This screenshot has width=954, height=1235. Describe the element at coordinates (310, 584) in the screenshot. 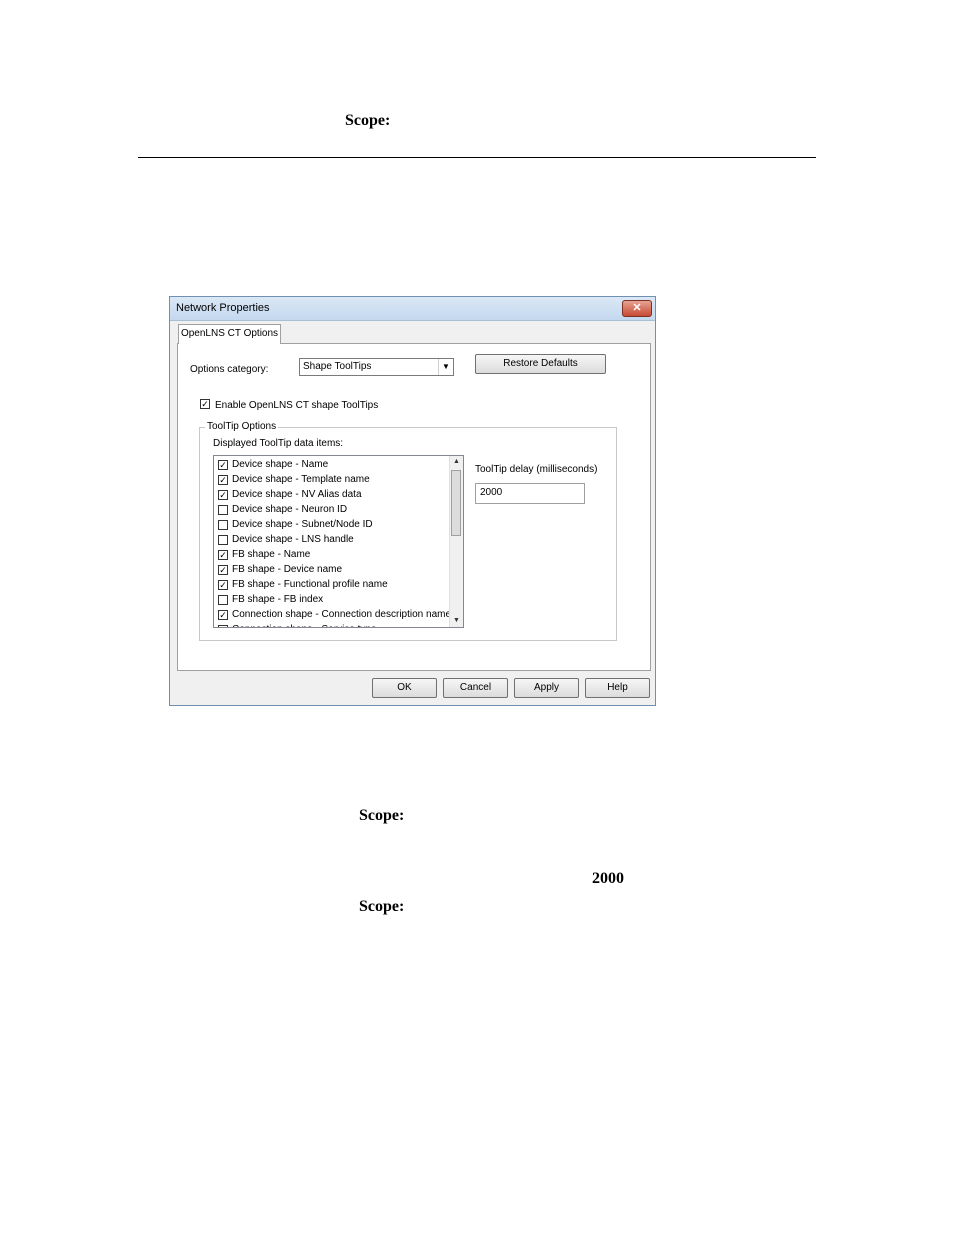

I see `item-label: FB shape - Functional profile name` at that location.